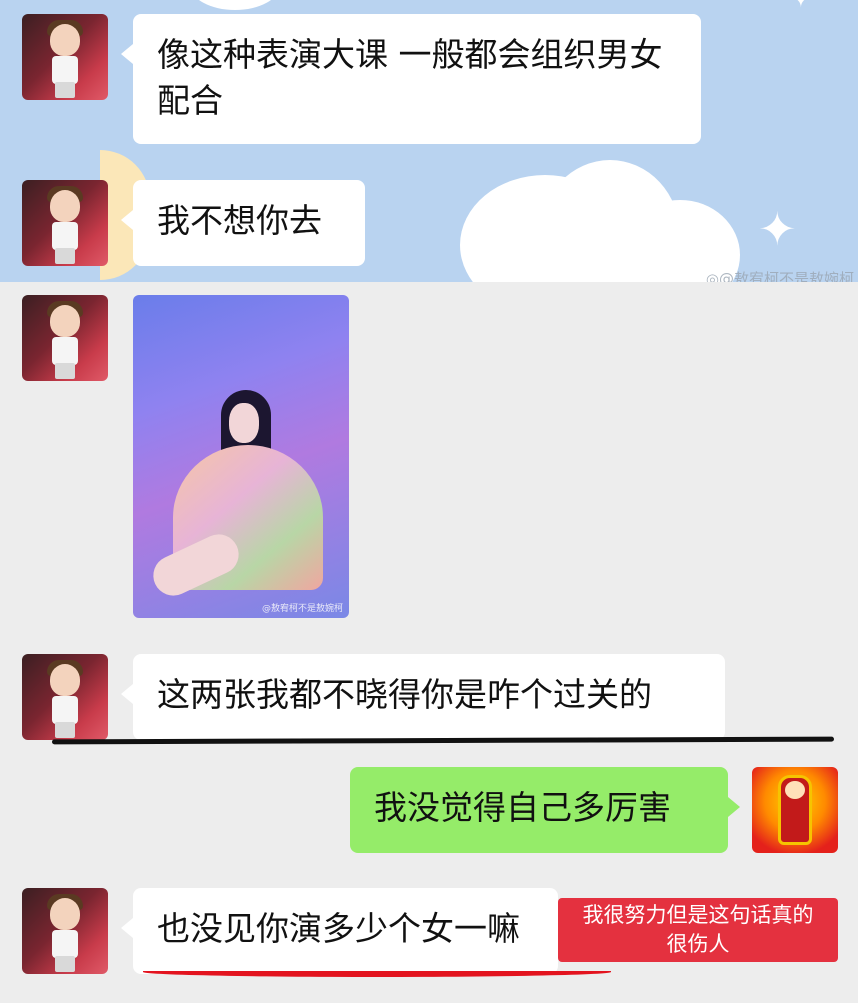 The width and height of the screenshot is (858, 1003). Describe the element at coordinates (795, 810) in the screenshot. I see `my-avatar` at that location.